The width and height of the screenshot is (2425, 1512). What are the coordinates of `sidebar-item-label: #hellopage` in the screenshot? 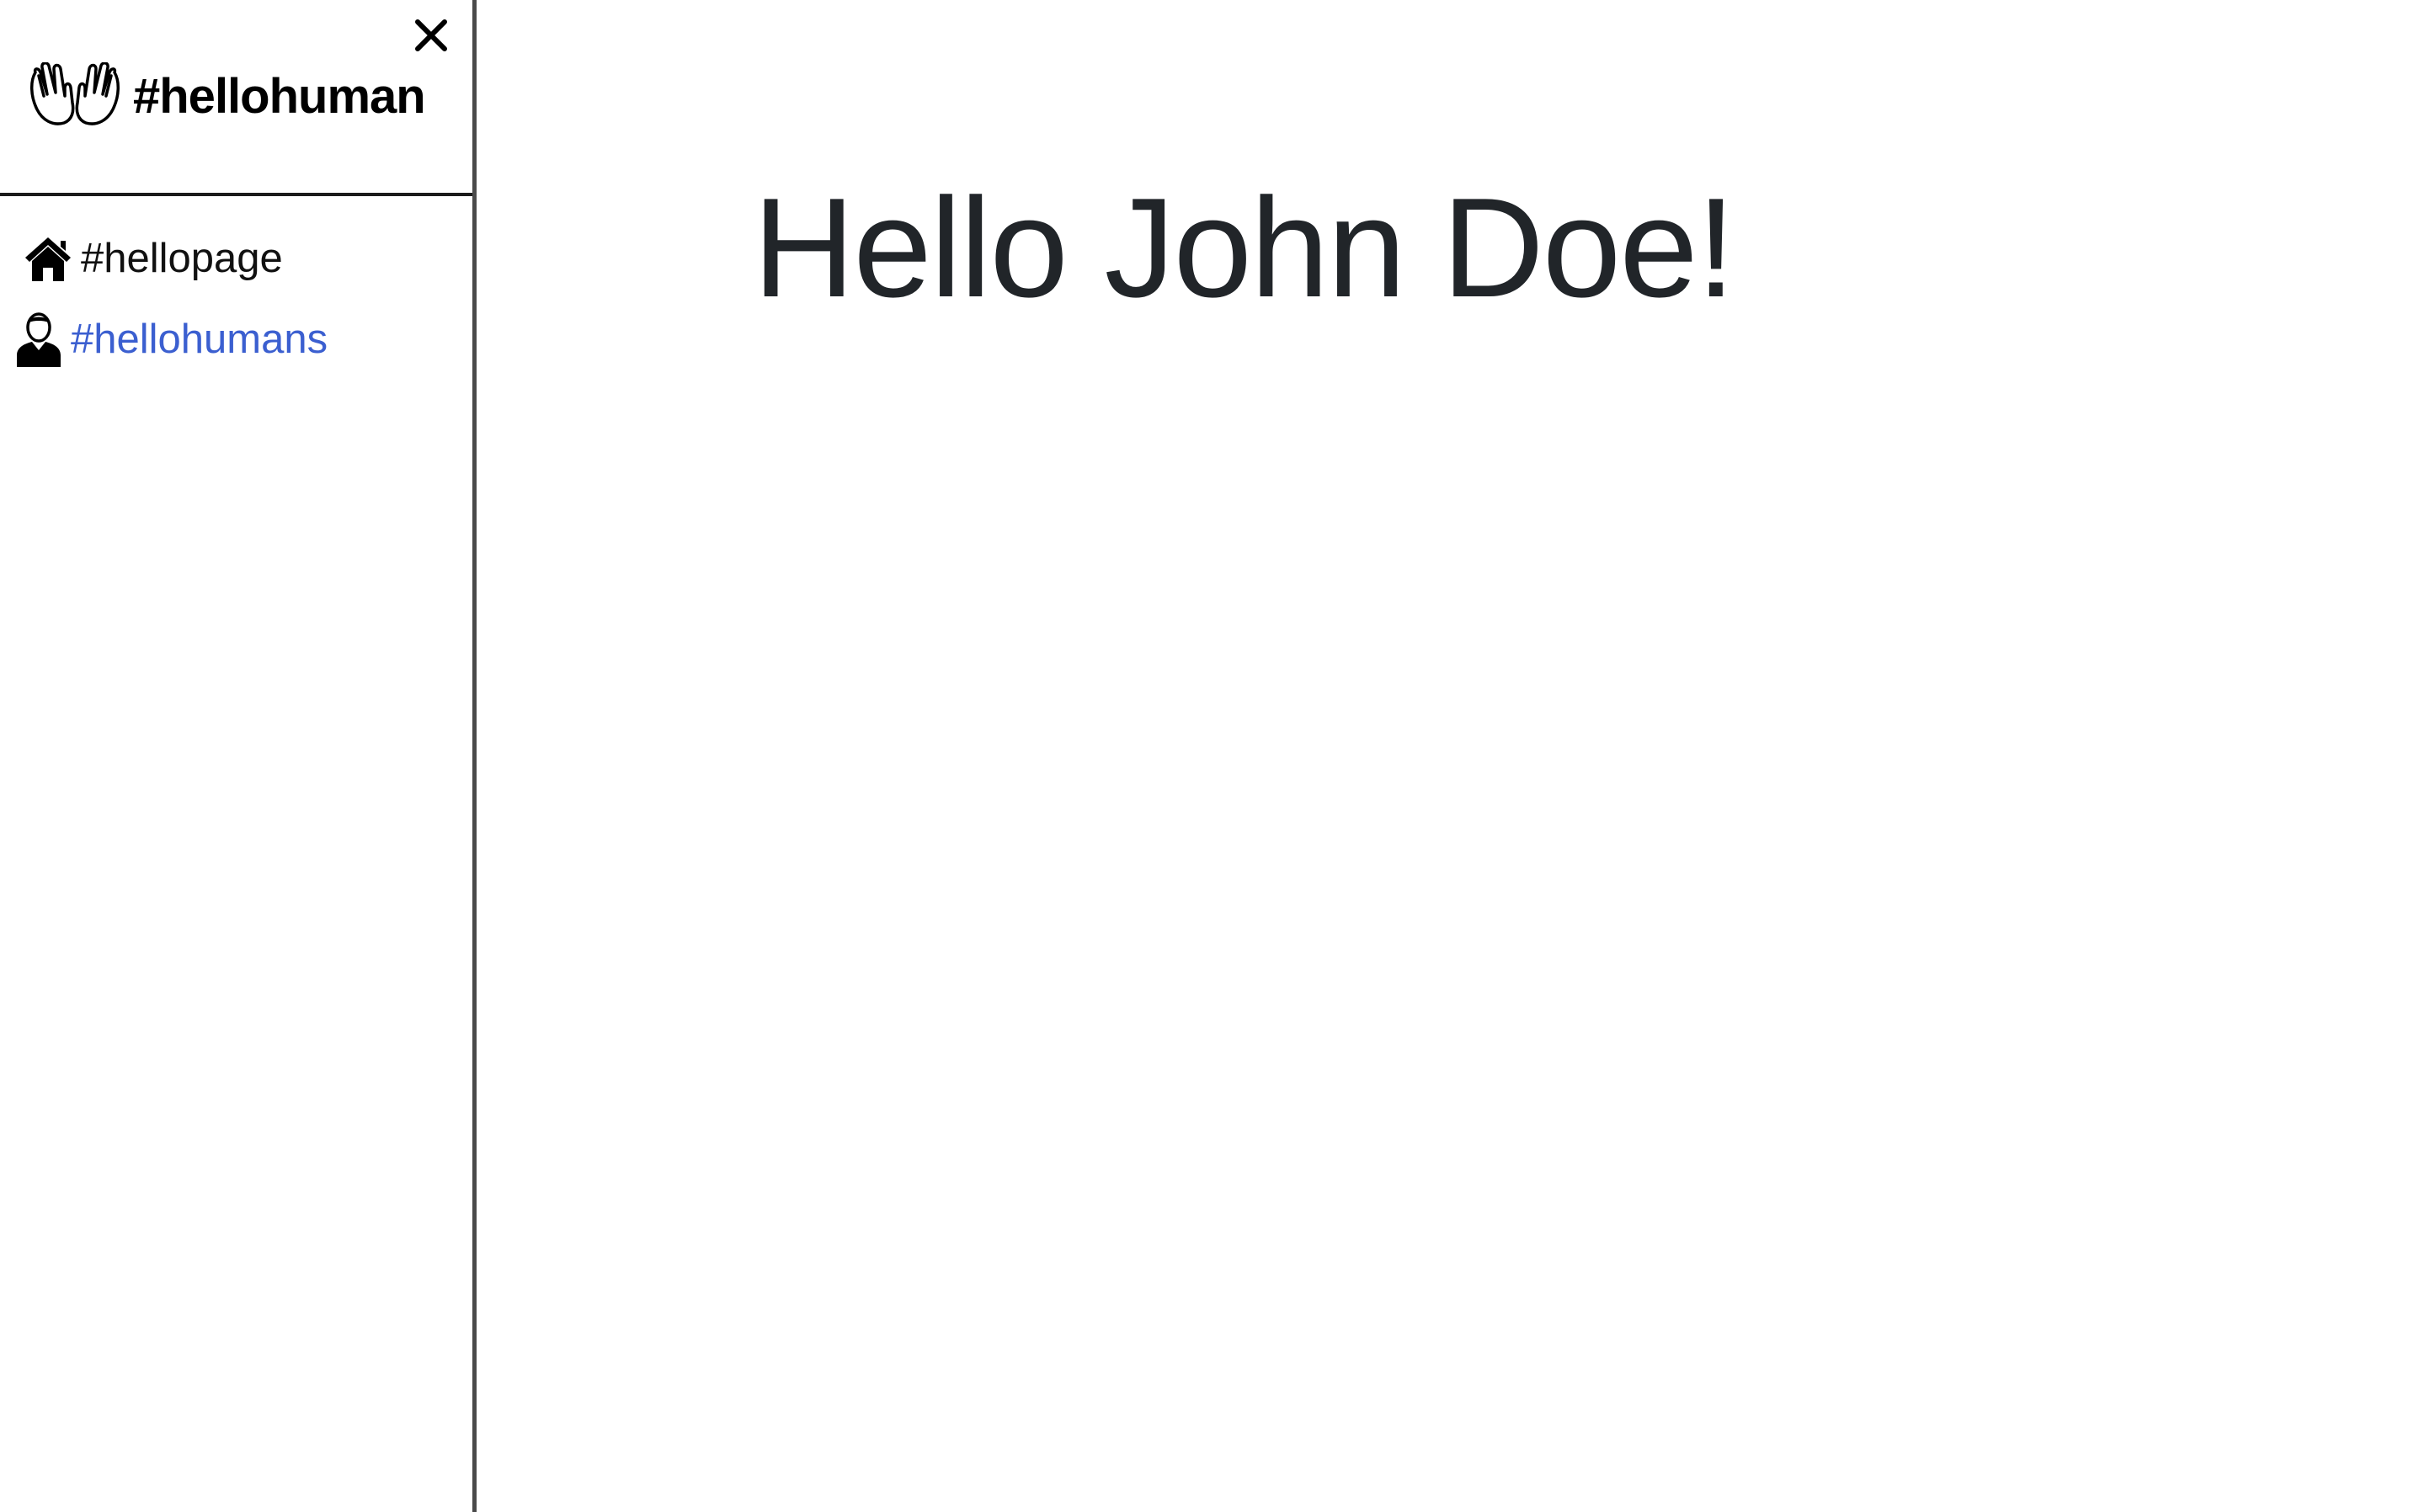 It's located at (182, 258).